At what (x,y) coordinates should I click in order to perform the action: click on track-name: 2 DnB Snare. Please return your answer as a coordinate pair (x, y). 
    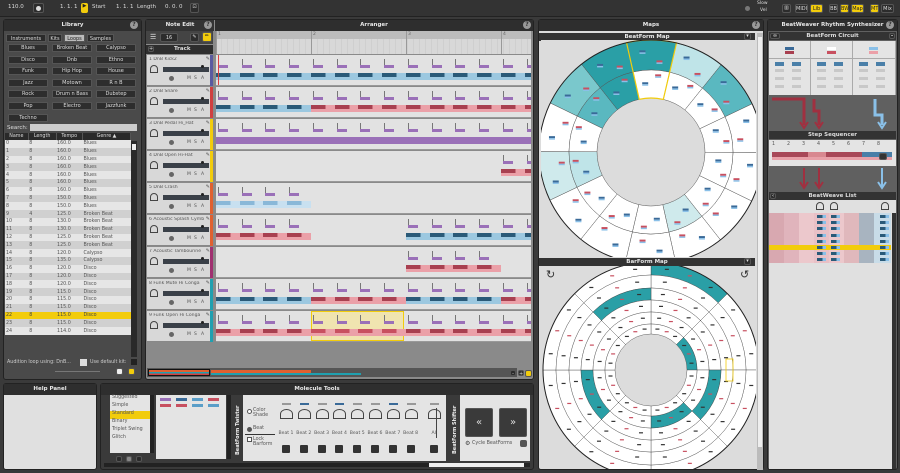
    Looking at the image, I should click on (177, 91).